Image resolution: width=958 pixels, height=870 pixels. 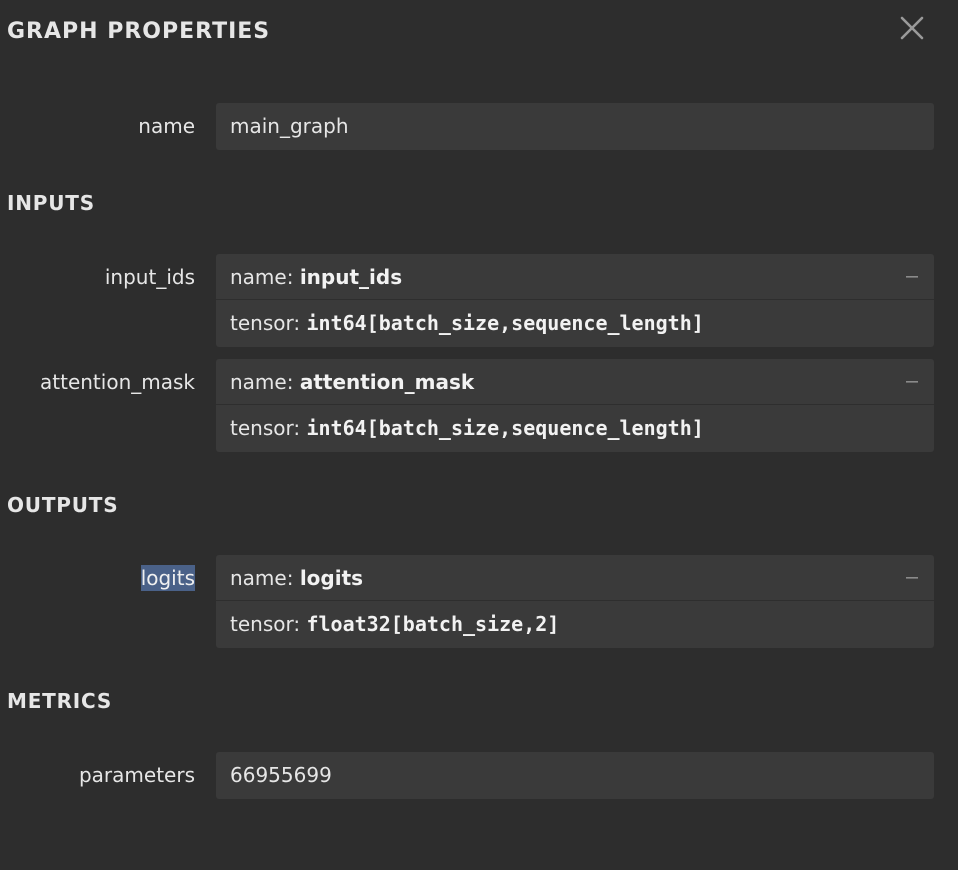 I want to click on close-icon, so click(x=912, y=28).